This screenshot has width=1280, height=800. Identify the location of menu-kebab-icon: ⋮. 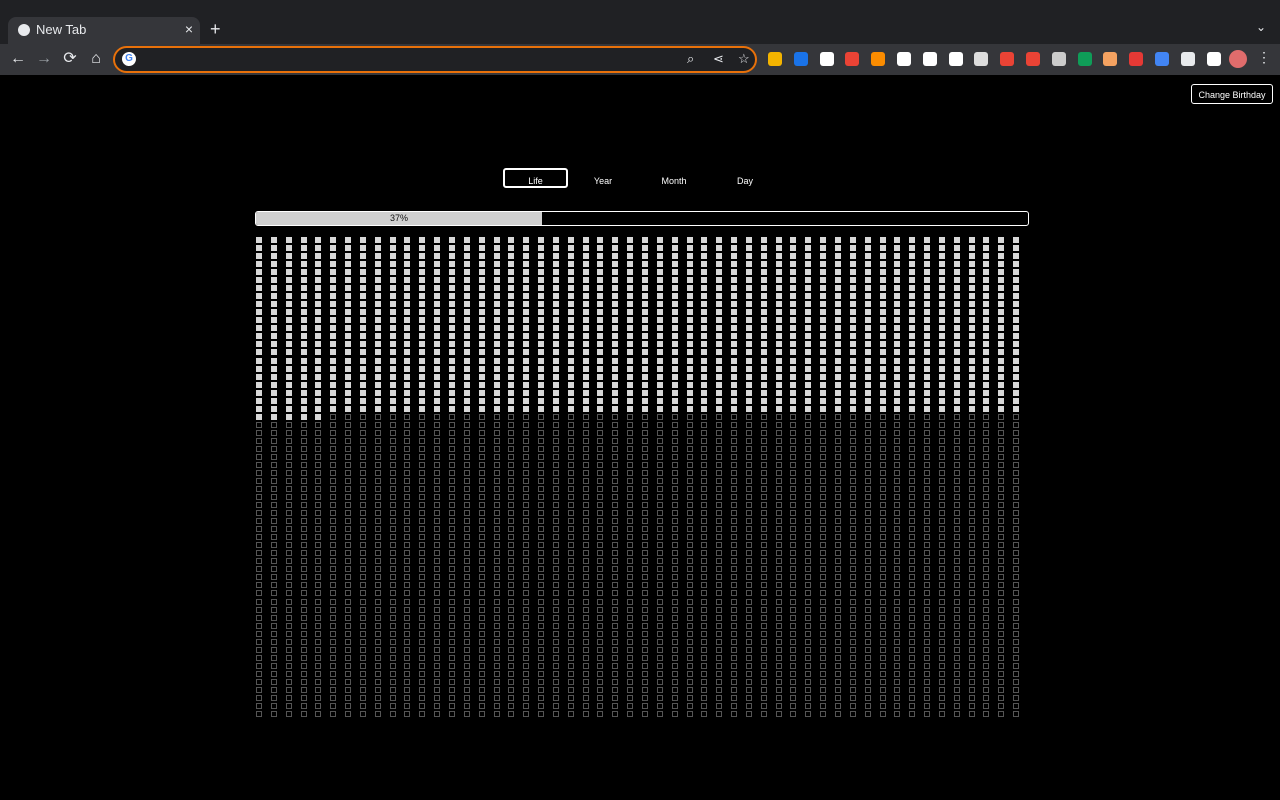
(1264, 57).